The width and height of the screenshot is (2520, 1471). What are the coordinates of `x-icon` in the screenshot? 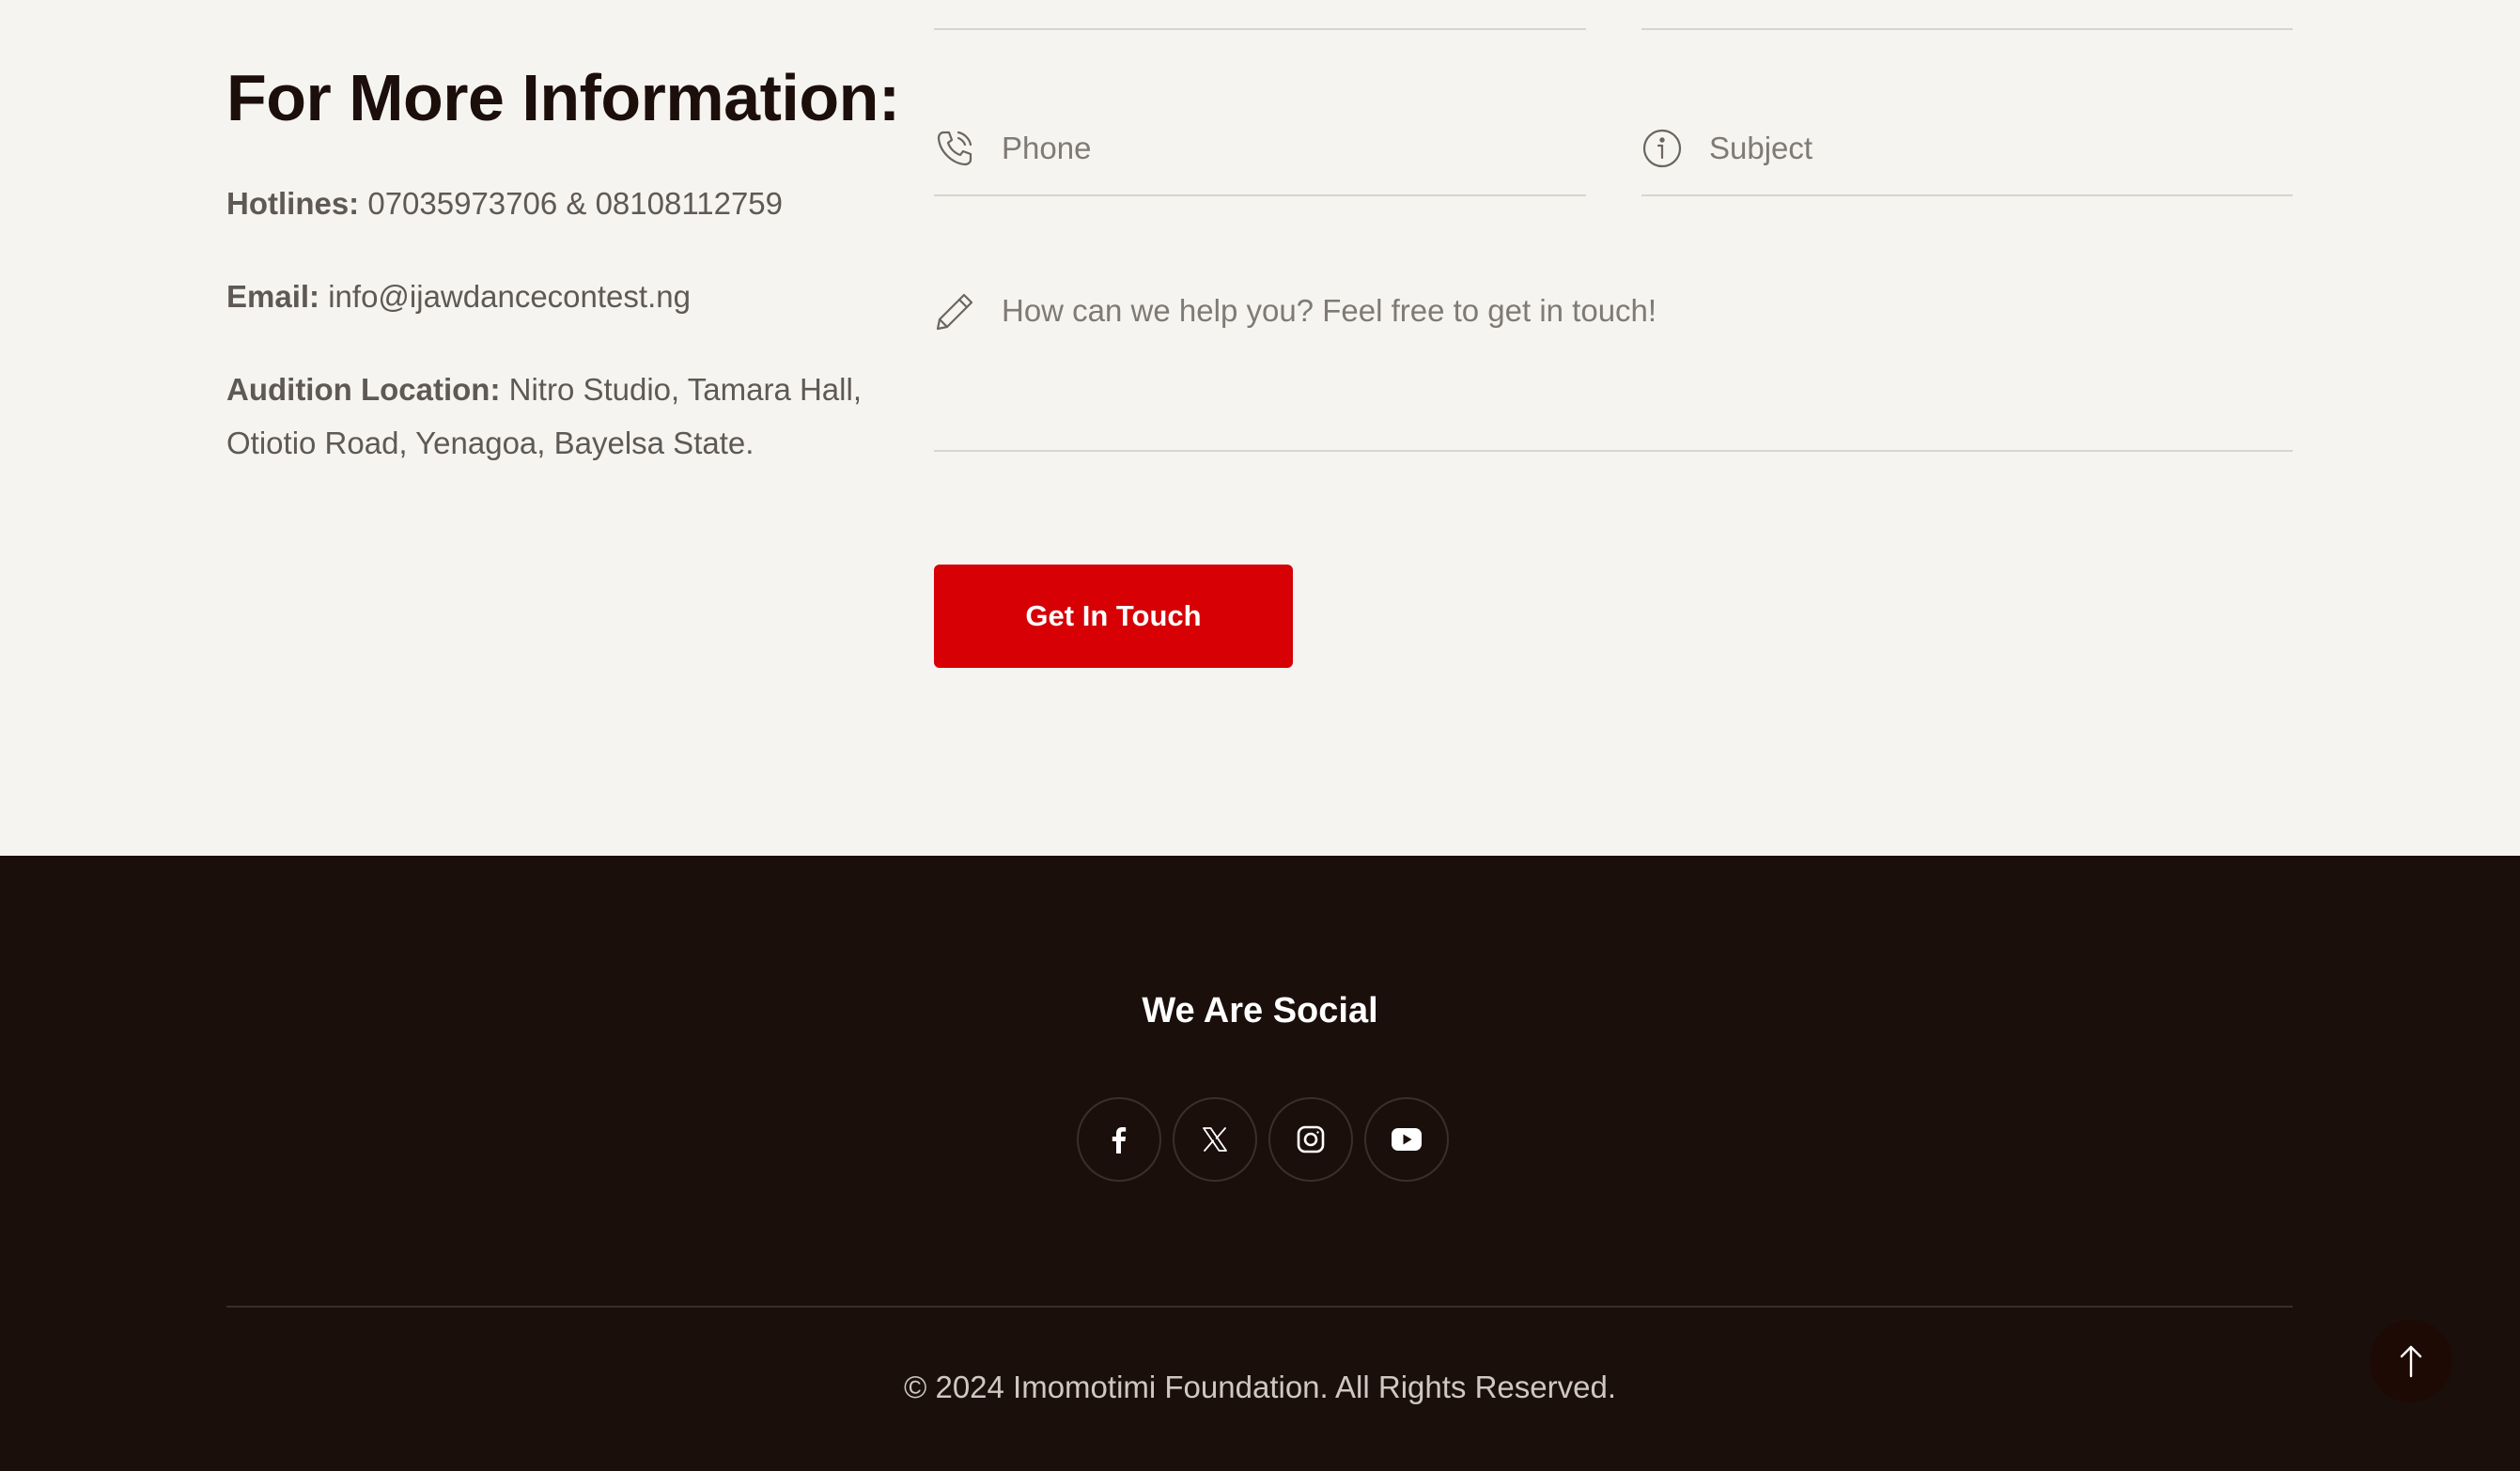 It's located at (1215, 1139).